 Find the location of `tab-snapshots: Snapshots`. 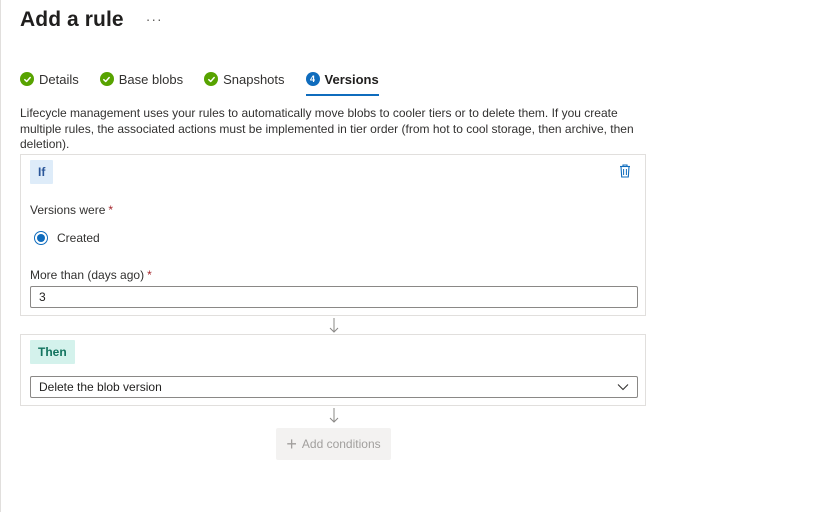

tab-snapshots: Snapshots is located at coordinates (244, 79).